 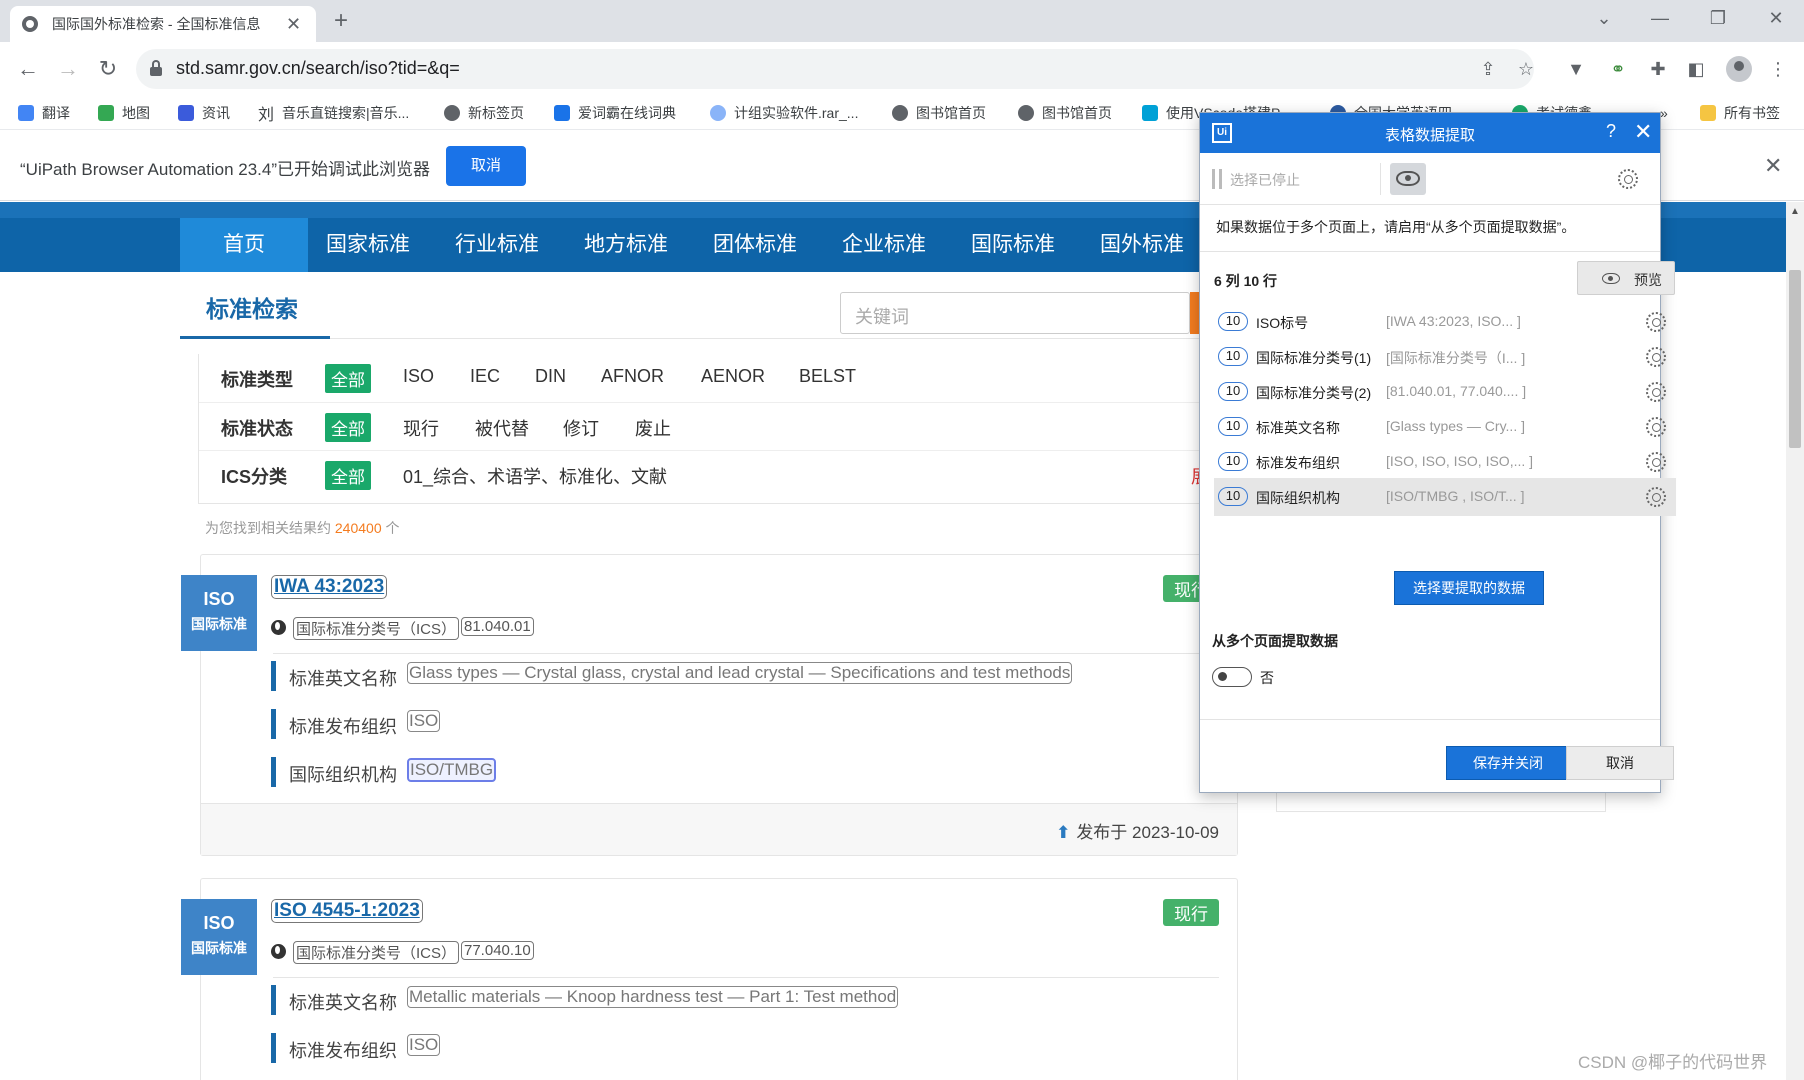 I want to click on filter-type-afnor: AFNOR, so click(x=632, y=376).